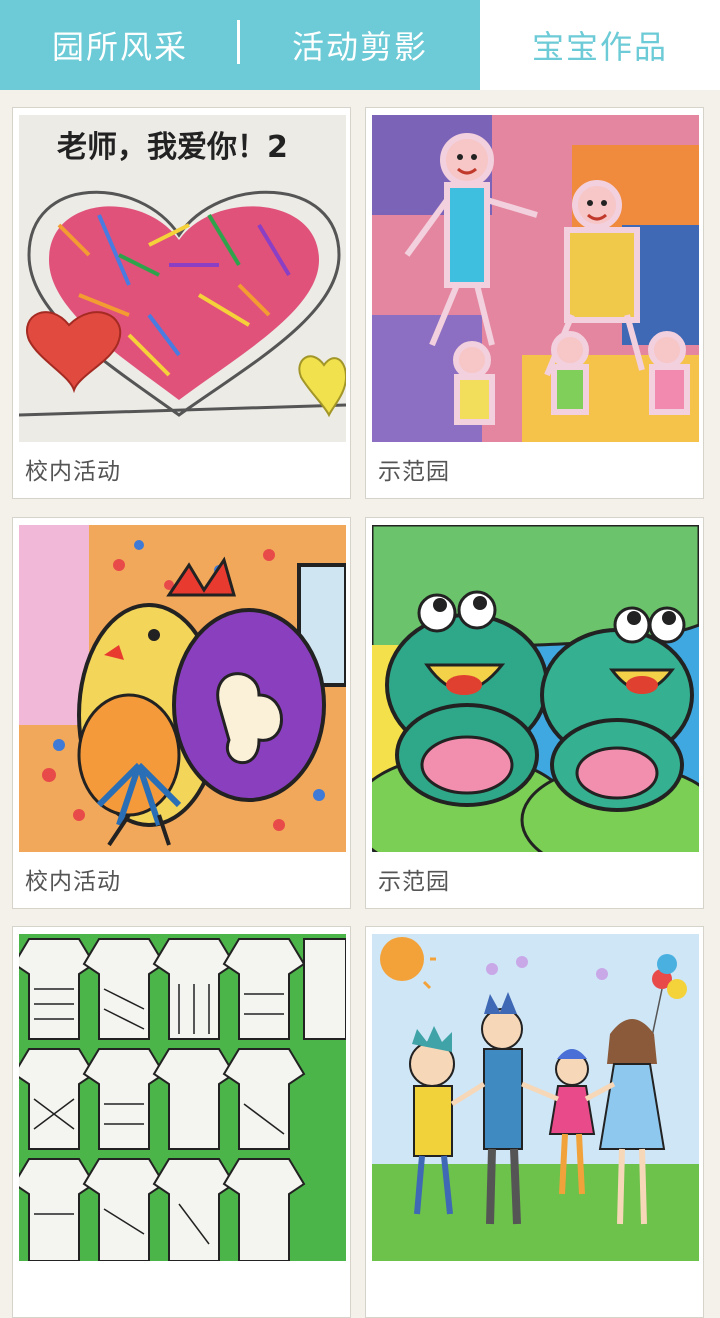  What do you see at coordinates (535, 1097) in the screenshot?
I see `family-drawing-artwork` at bounding box center [535, 1097].